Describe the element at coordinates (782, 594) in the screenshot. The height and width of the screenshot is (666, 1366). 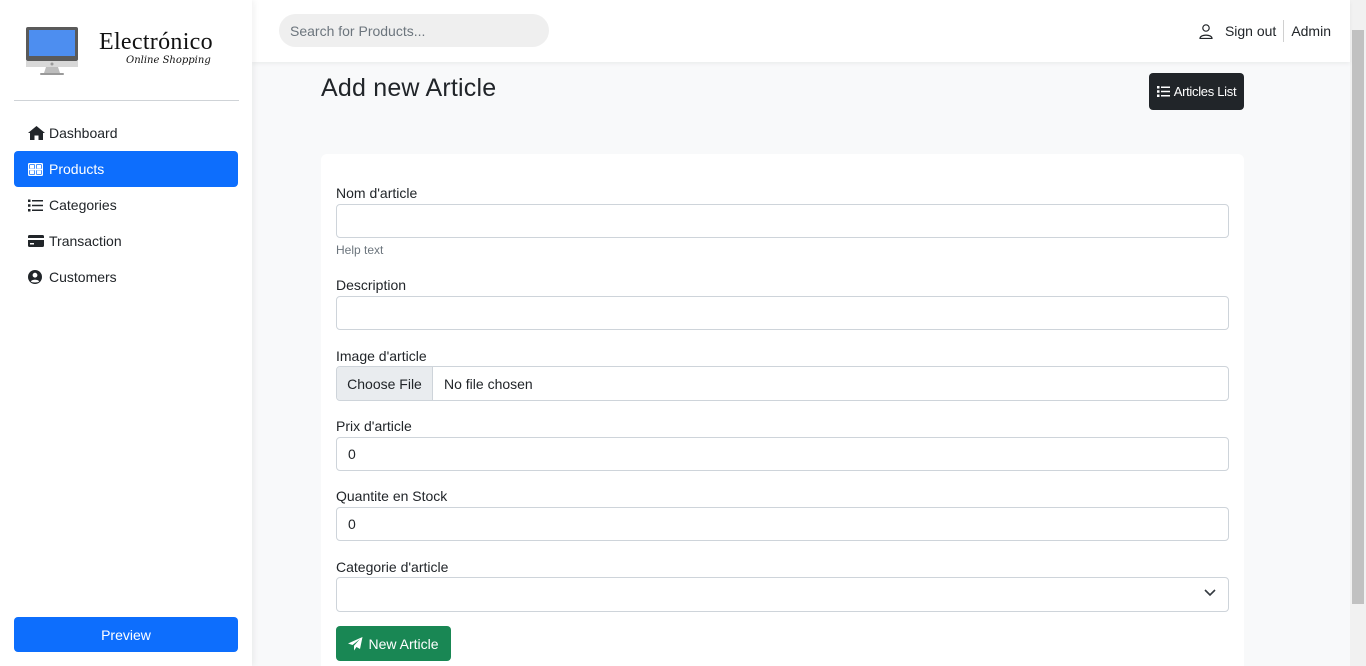
I see `category-select` at that location.